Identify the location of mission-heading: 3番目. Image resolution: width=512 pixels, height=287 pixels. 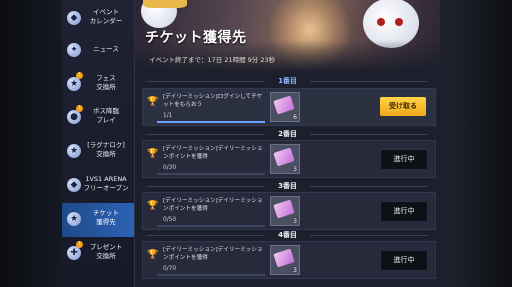
(287, 186).